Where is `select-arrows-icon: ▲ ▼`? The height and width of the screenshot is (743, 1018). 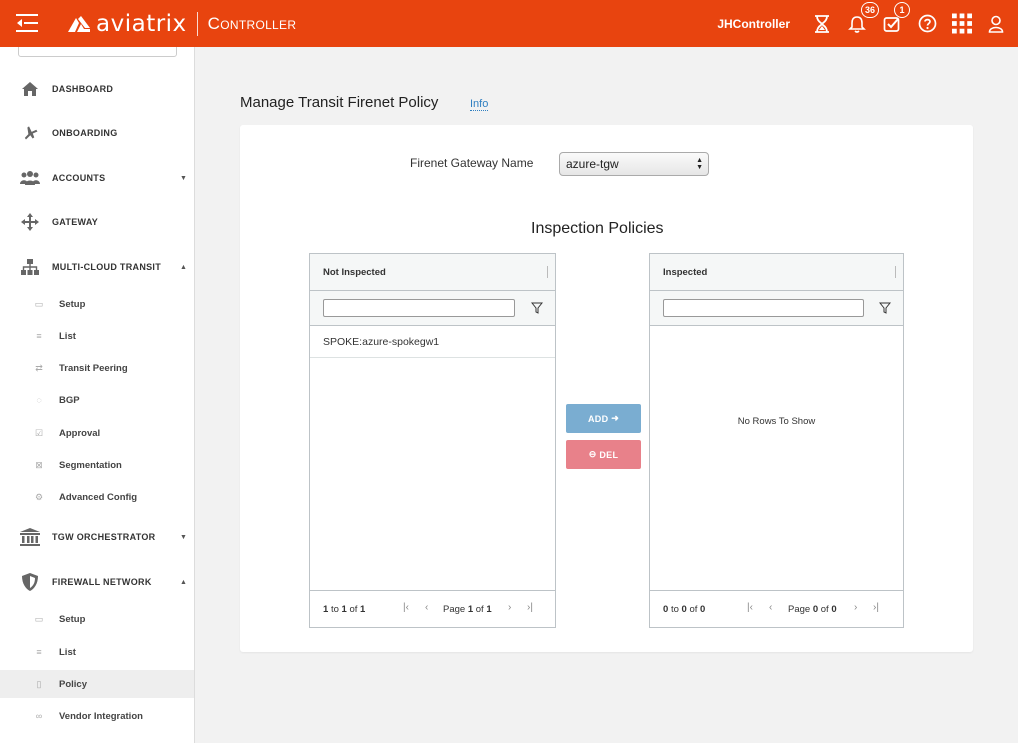 select-arrows-icon: ▲ ▼ is located at coordinates (699, 164).